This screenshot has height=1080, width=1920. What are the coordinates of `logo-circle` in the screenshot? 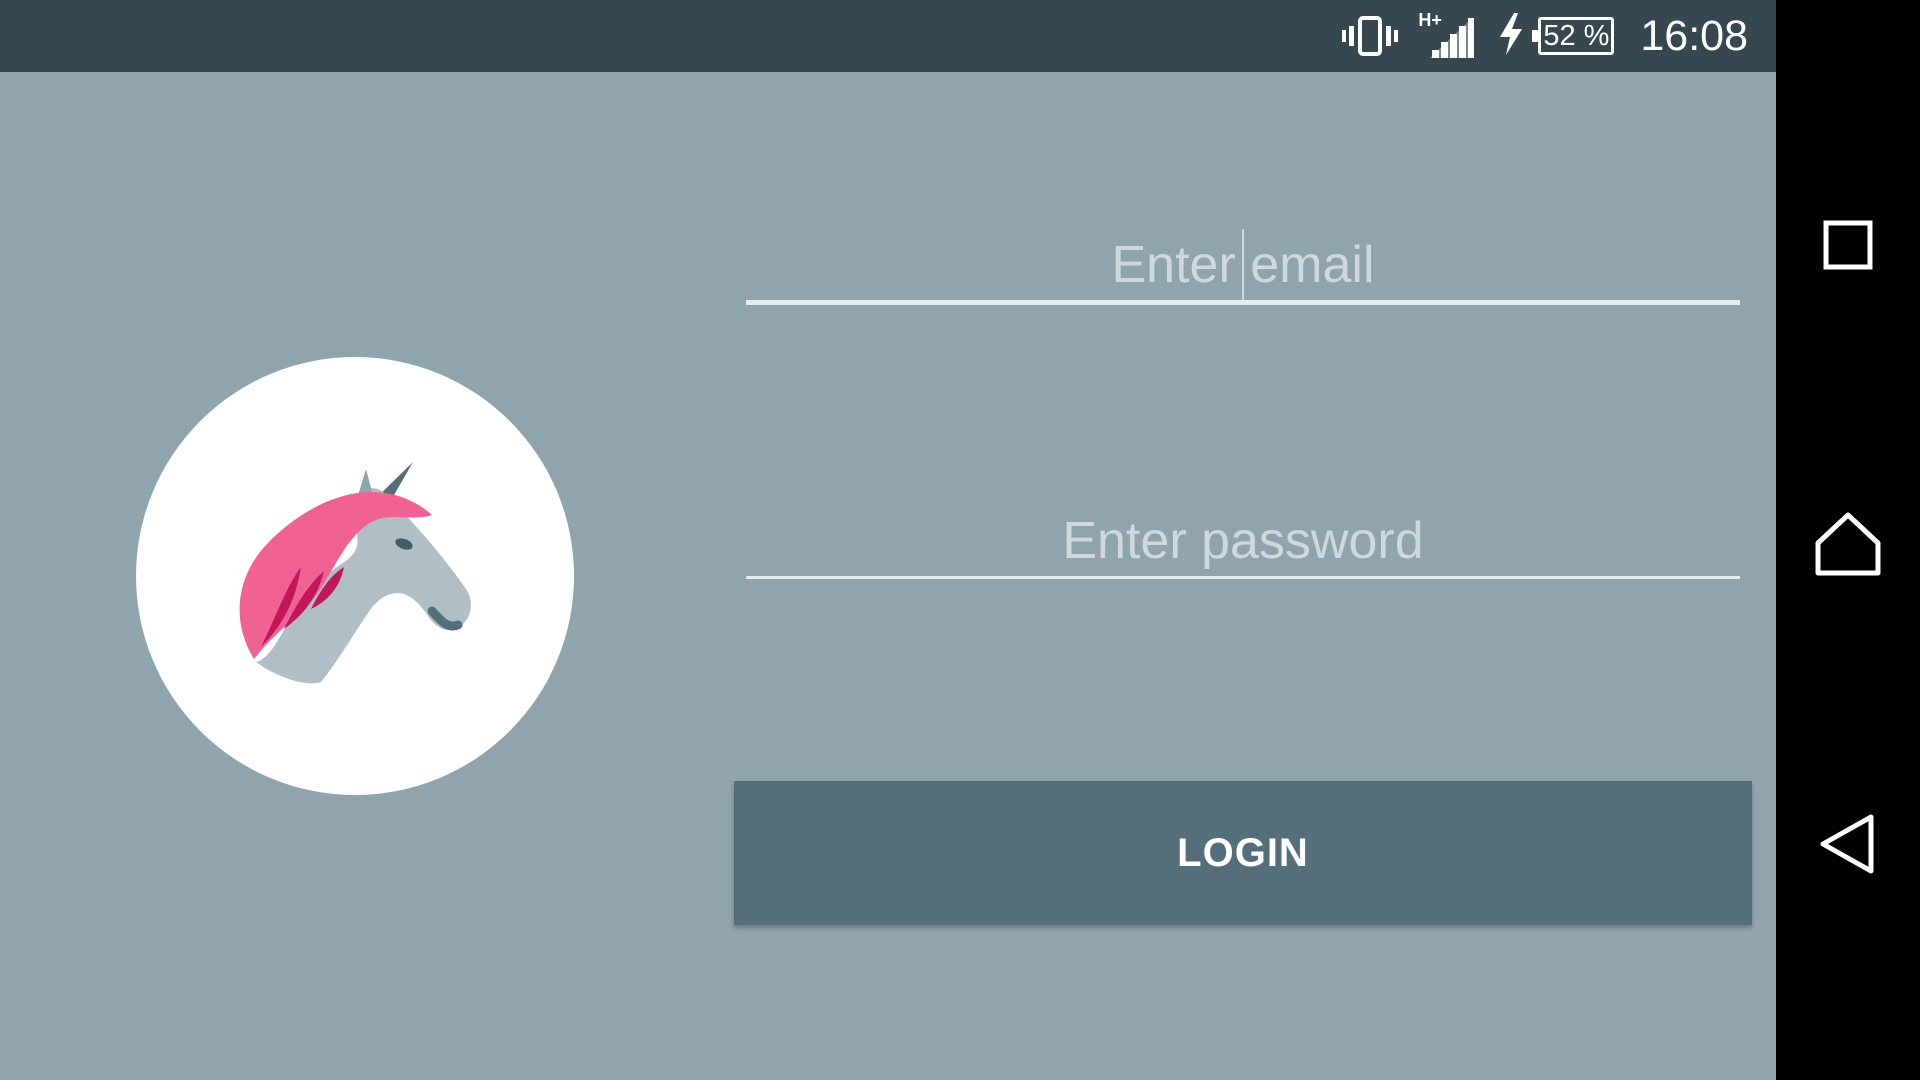 It's located at (355, 576).